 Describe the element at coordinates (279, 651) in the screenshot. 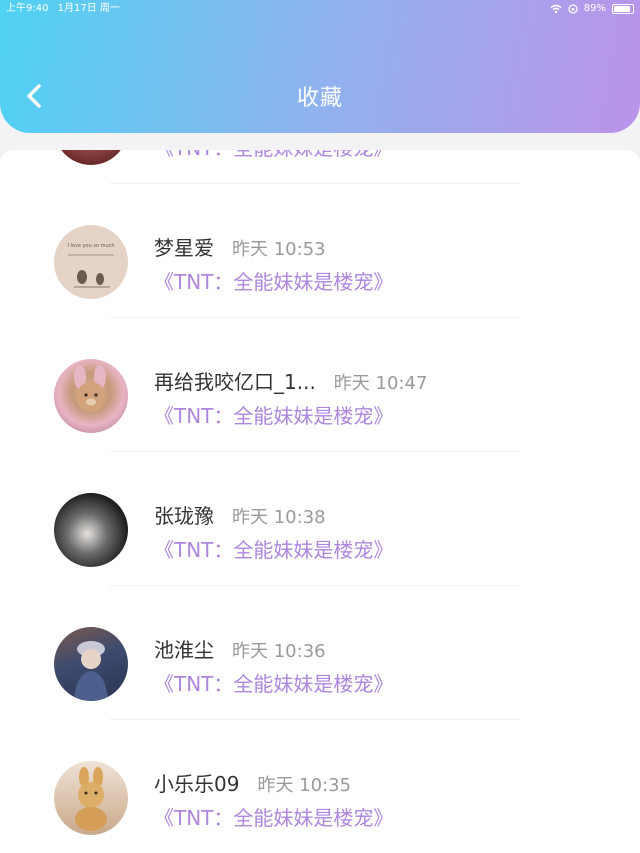

I see `item-time: 昨天 10:36` at that location.